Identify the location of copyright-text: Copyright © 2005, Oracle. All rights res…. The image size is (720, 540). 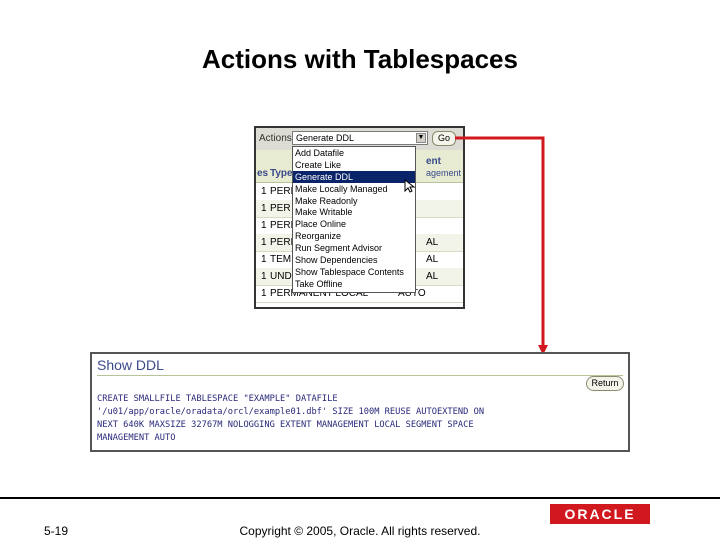
(360, 531).